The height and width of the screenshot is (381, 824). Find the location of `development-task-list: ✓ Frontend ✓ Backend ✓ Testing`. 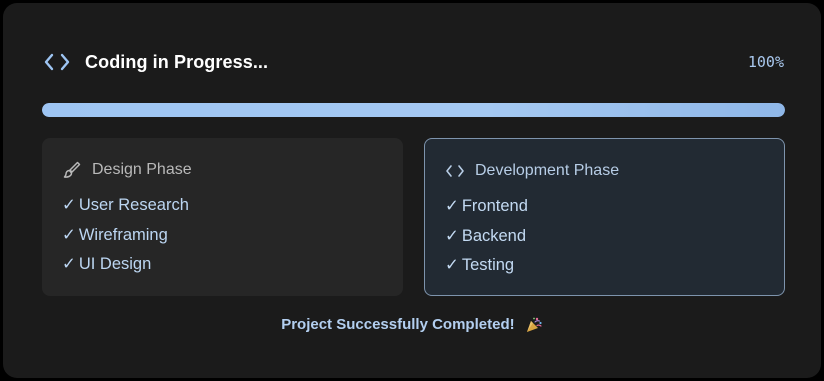

development-task-list: ✓ Frontend ✓ Backend ✓ Testing is located at coordinates (486, 239).